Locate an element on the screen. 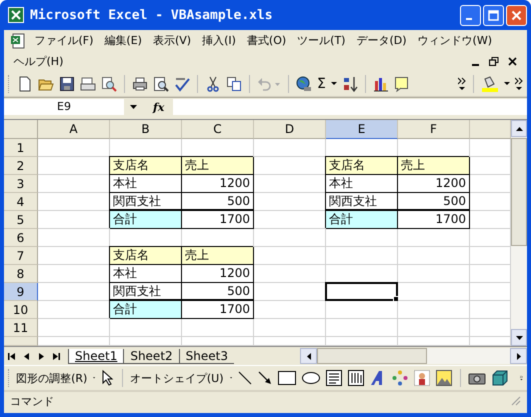  row-header: 6 is located at coordinates (21, 238).